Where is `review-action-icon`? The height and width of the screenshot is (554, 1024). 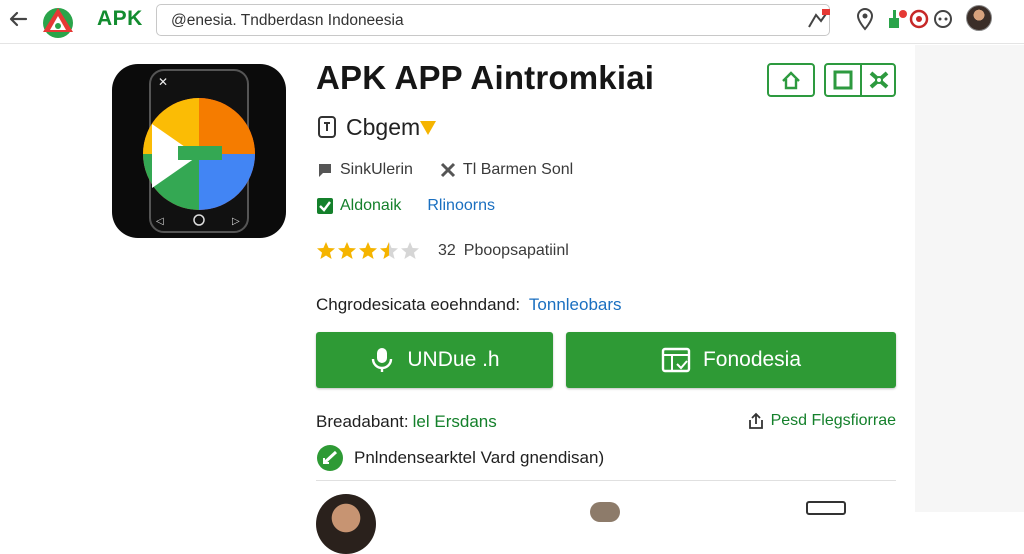
review-action-icon is located at coordinates (826, 508).